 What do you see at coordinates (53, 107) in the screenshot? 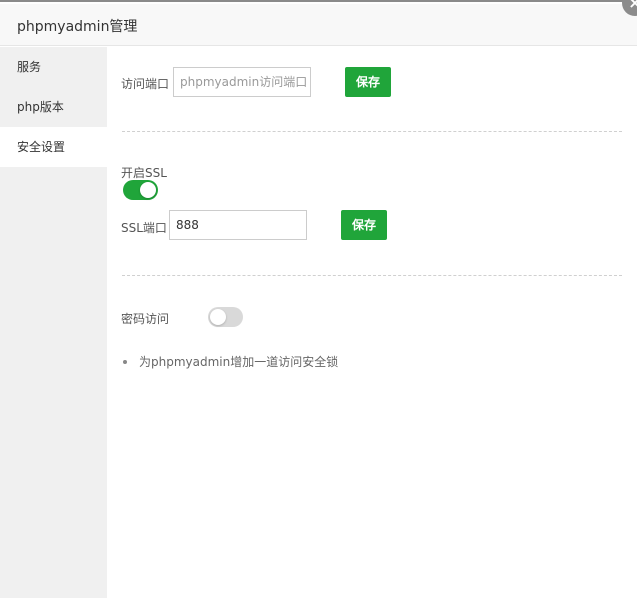
I see `sidebar-item-php-version: php版本` at bounding box center [53, 107].